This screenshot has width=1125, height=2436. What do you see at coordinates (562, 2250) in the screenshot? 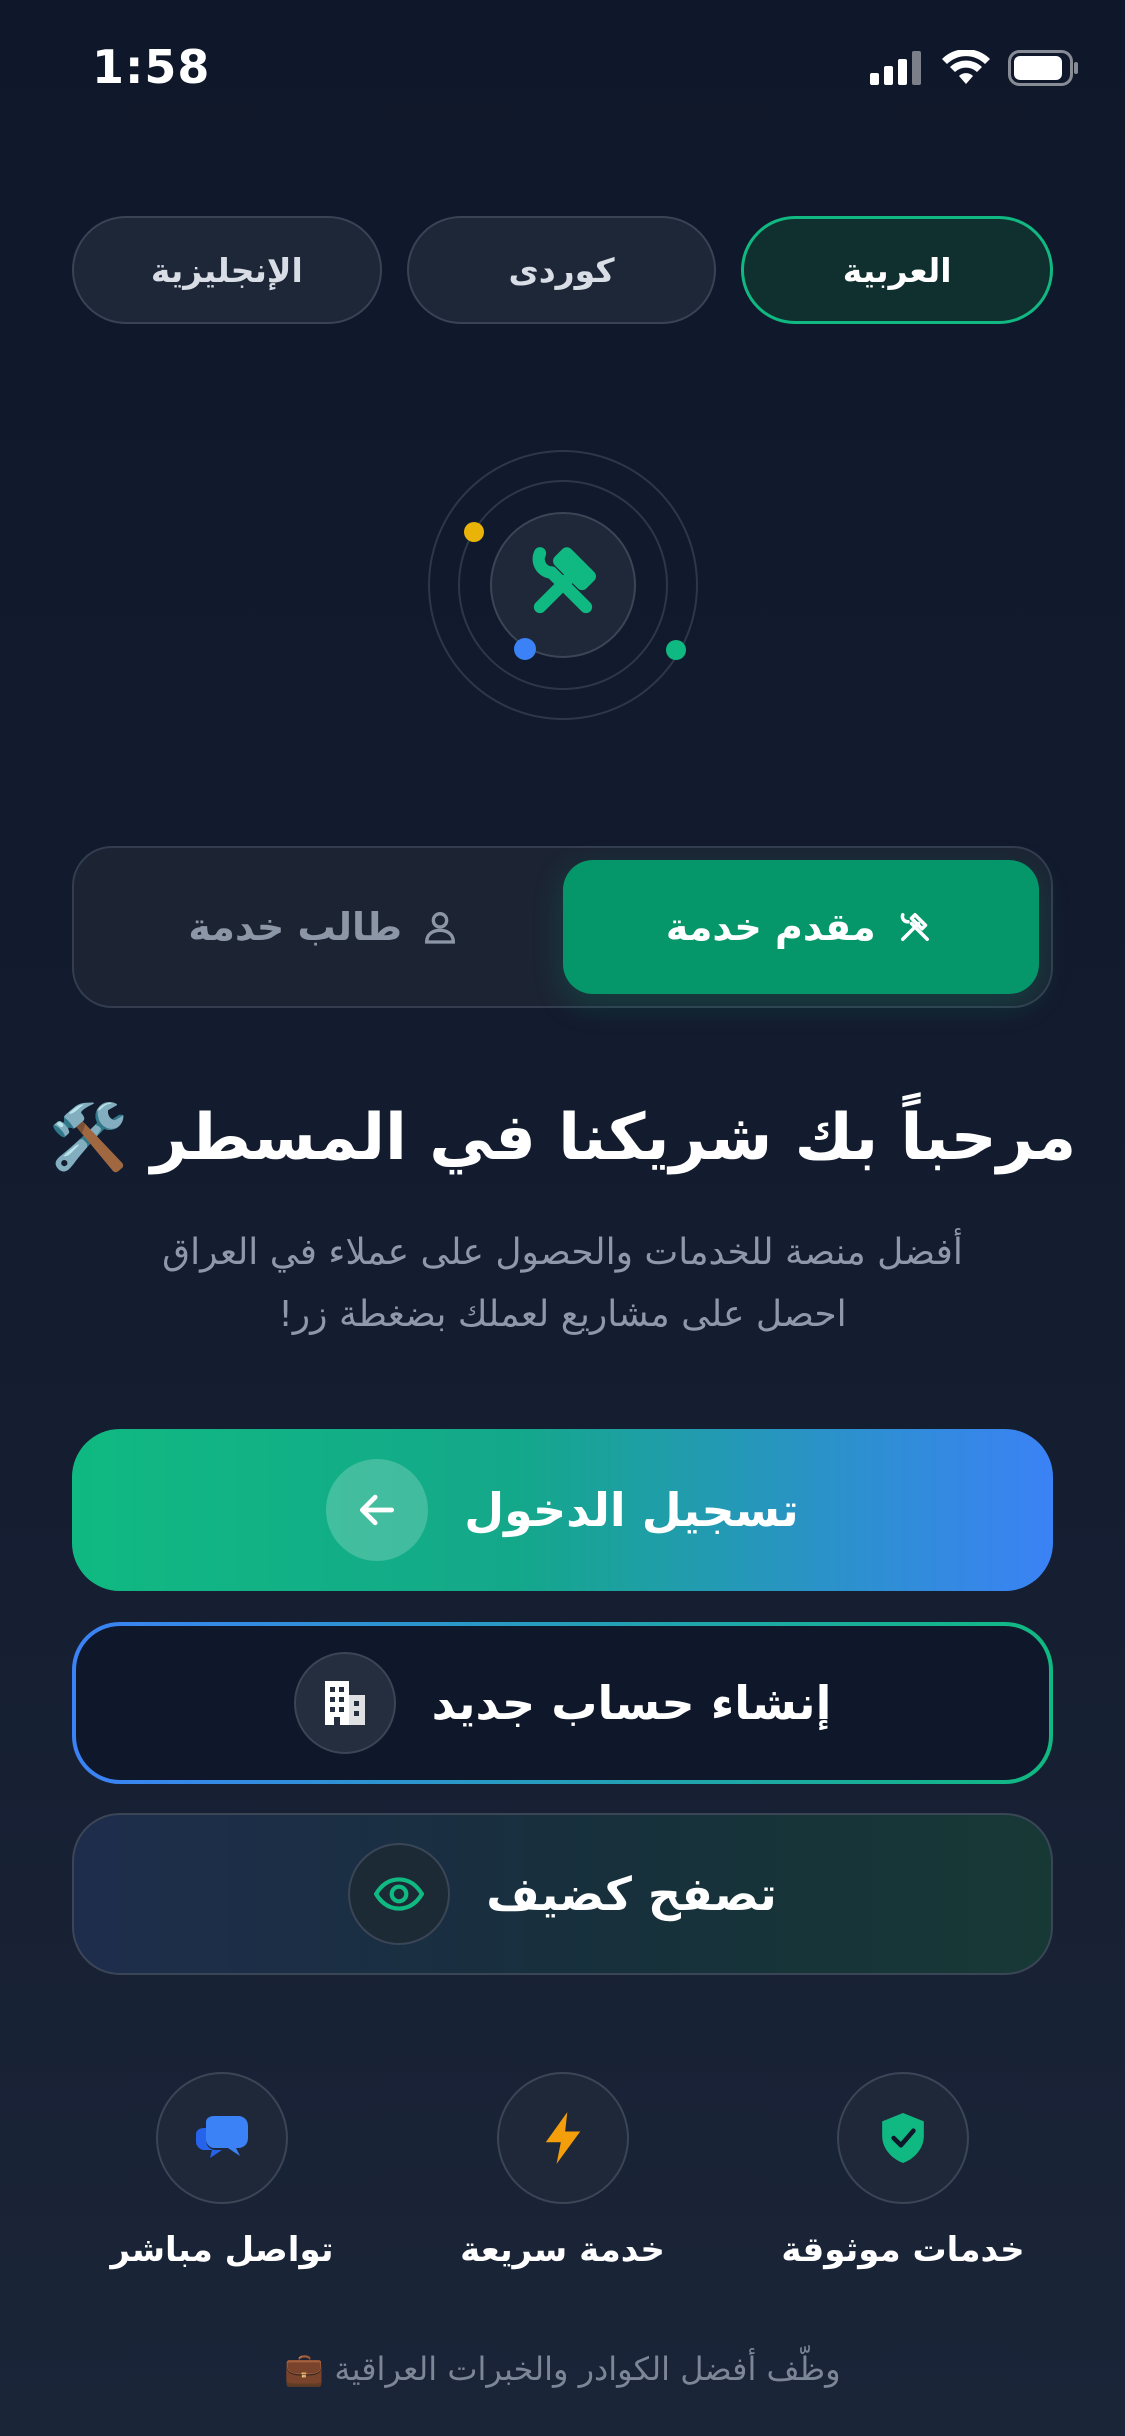
I see `feature-fast-label: خدمة سريعة` at bounding box center [562, 2250].